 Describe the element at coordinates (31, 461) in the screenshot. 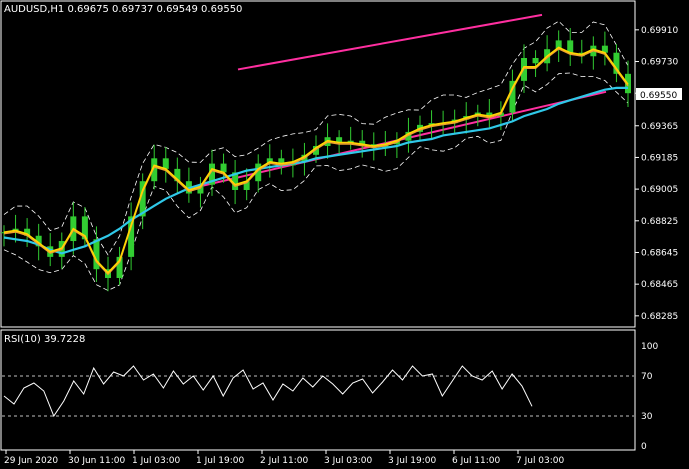

I see `time-tick-label: 29 Jun 2020` at that location.